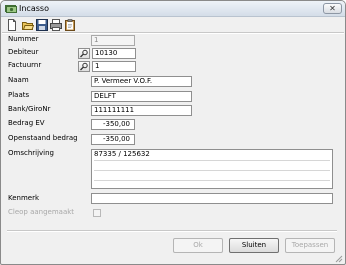 The height and width of the screenshot is (265, 346). What do you see at coordinates (310, 245) in the screenshot?
I see `toepassen-button: Toepassen` at bounding box center [310, 245].